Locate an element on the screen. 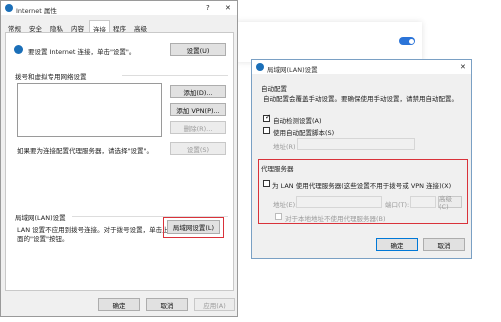  setup-text: 要设置 Internet 连接，单击"设置"。 is located at coordinates (82, 52).